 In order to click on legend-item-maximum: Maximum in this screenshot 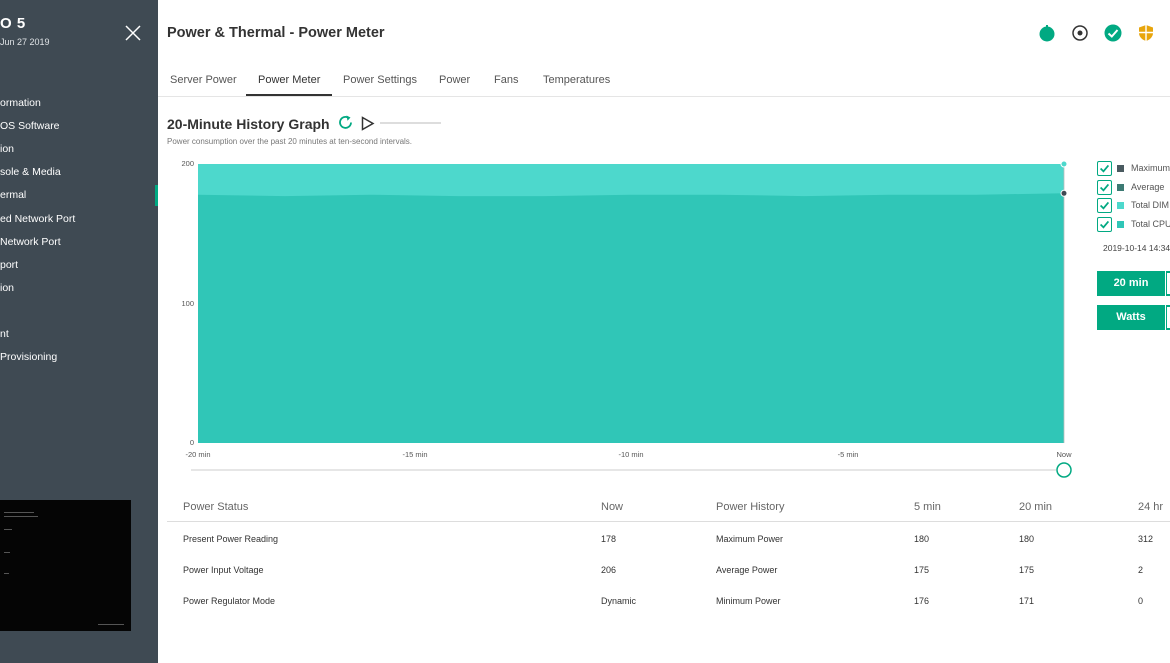, I will do `click(1133, 169)`.